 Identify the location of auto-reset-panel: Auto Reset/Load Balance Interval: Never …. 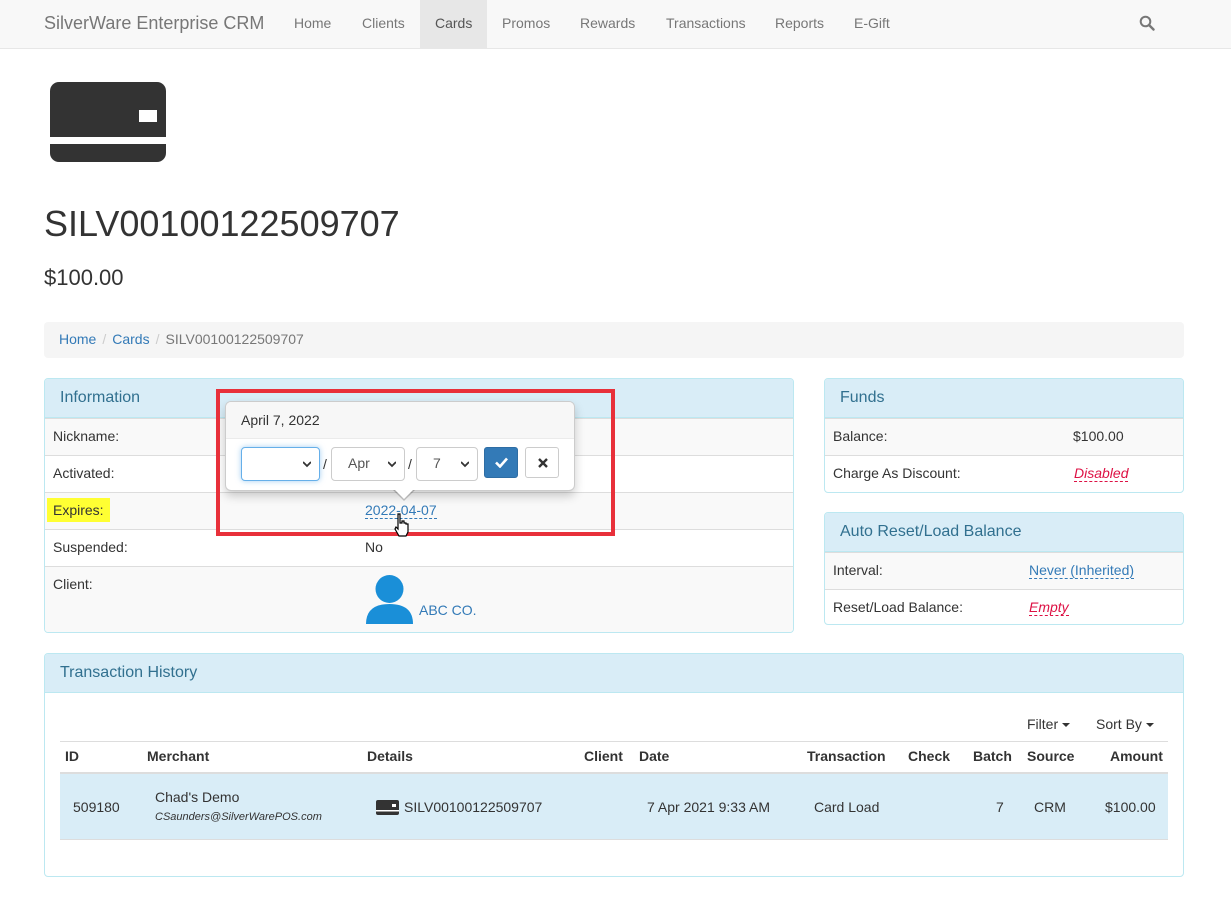
(1004, 568).